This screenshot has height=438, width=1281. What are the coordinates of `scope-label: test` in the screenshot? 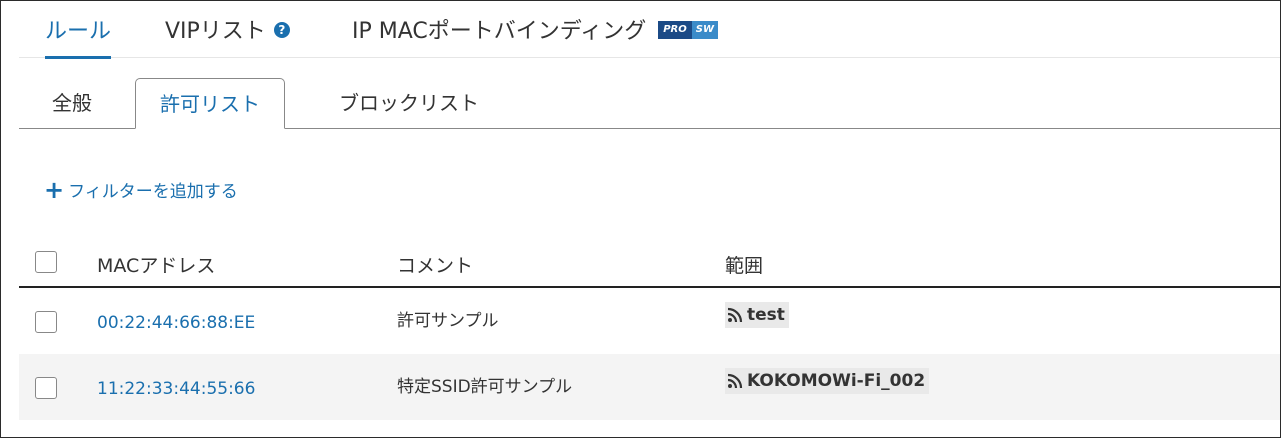 It's located at (766, 315).